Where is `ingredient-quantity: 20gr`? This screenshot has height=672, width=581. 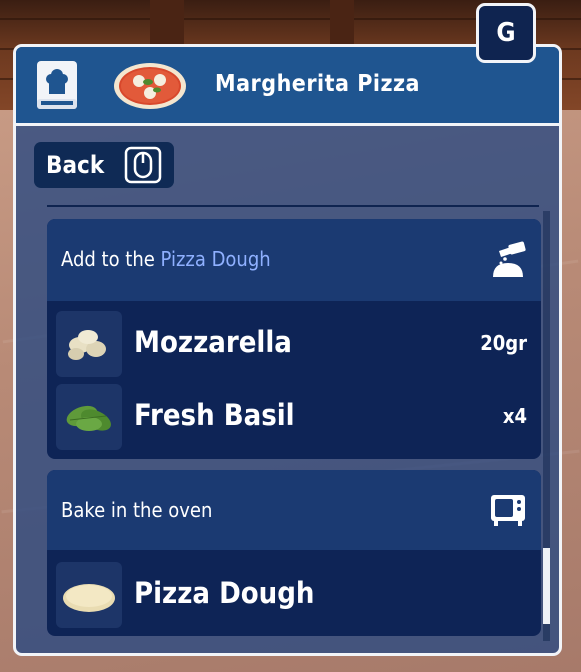 ingredient-quantity: 20gr is located at coordinates (503, 343).